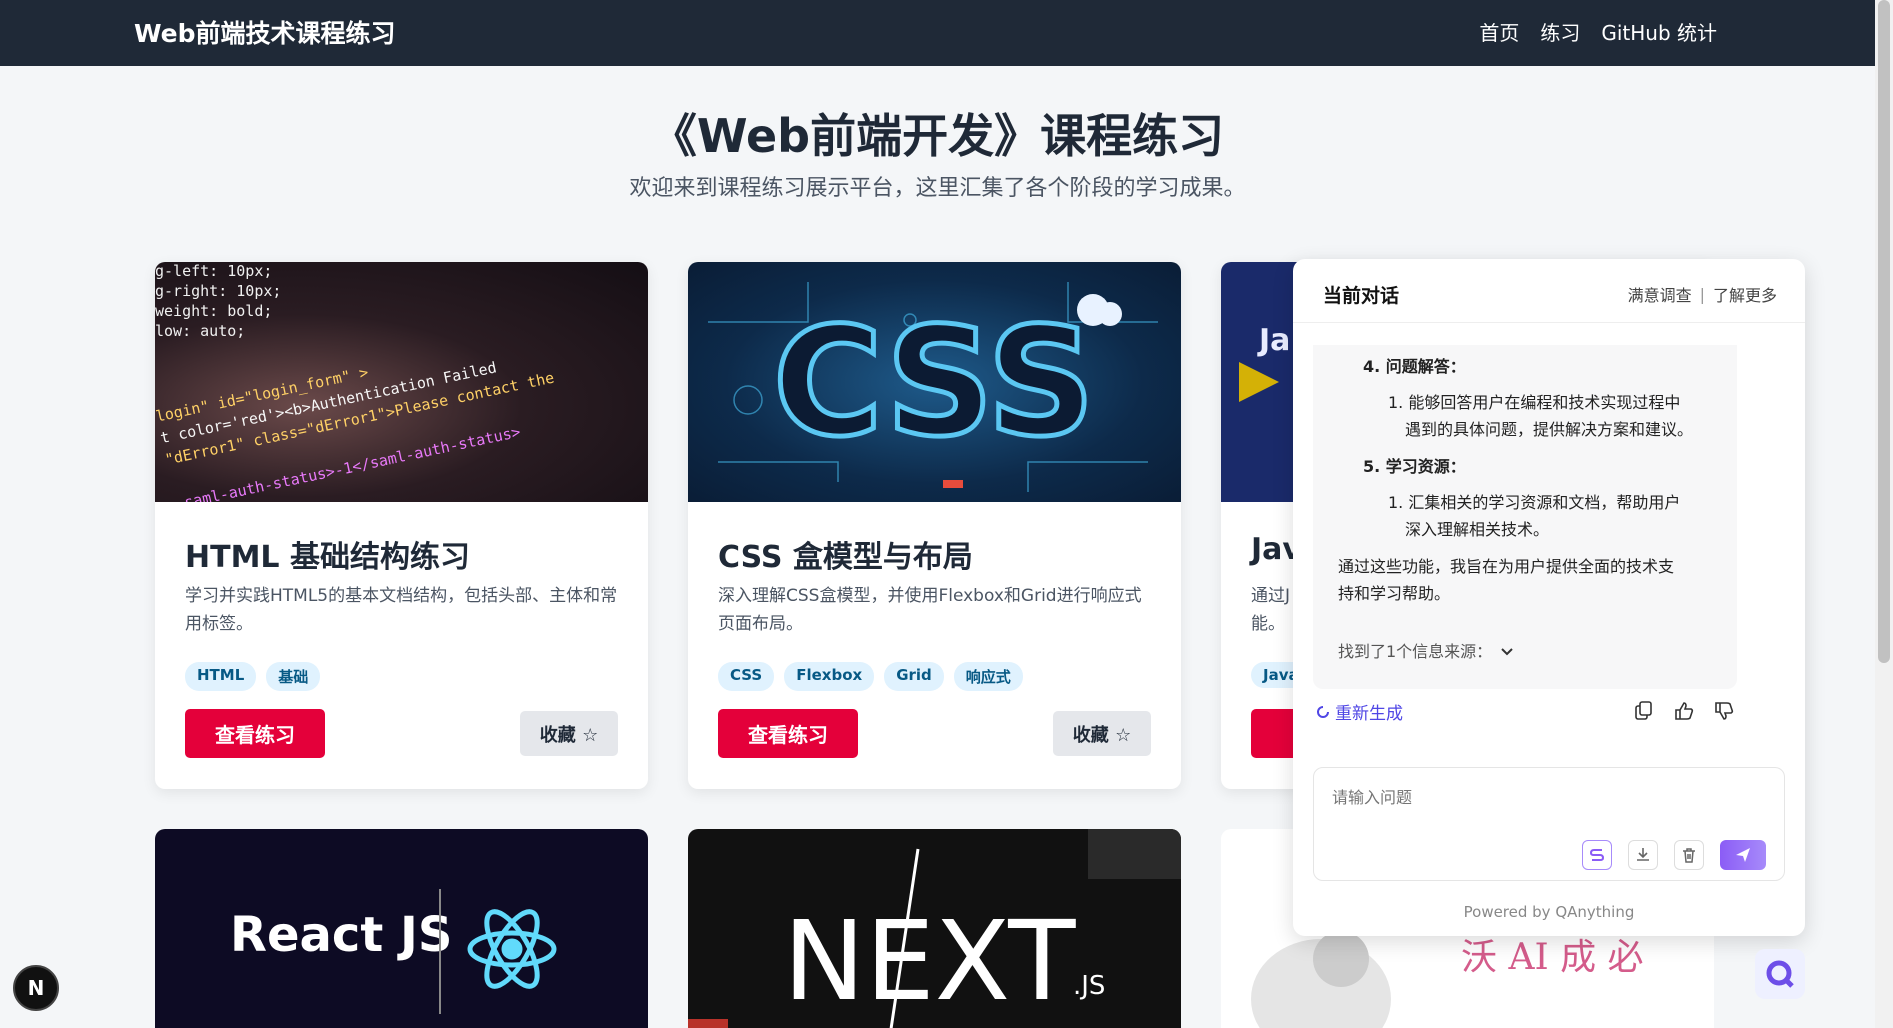 The width and height of the screenshot is (1893, 1028). I want to click on list-item-heading: 5. 学习资源：, so click(1414, 466).